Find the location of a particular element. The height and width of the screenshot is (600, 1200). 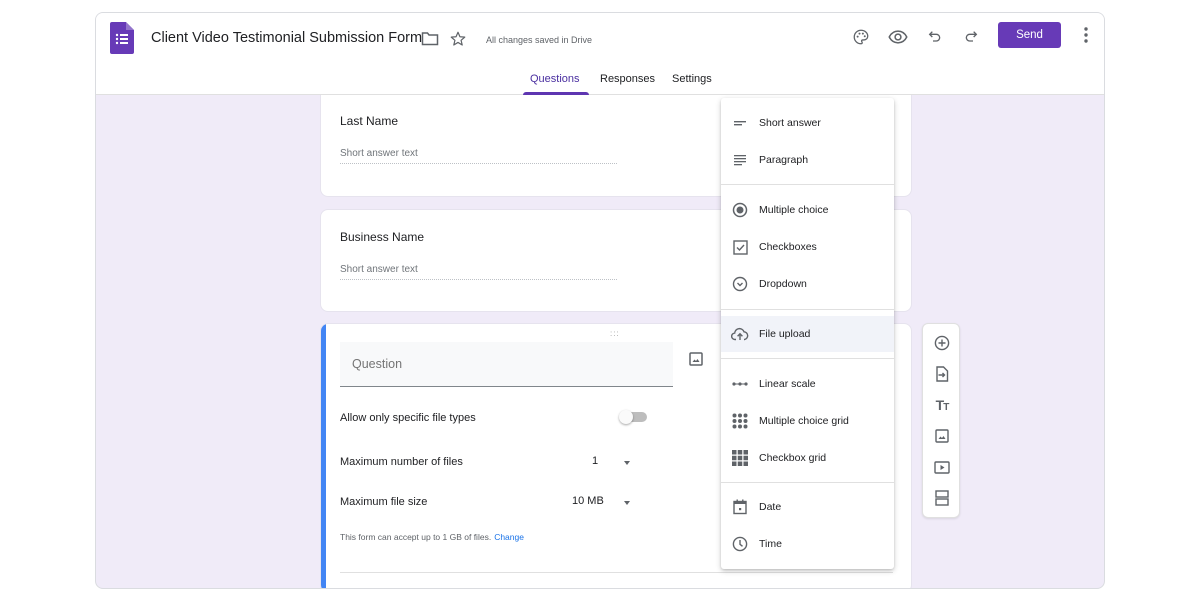

palette-button is located at coordinates (861, 37).